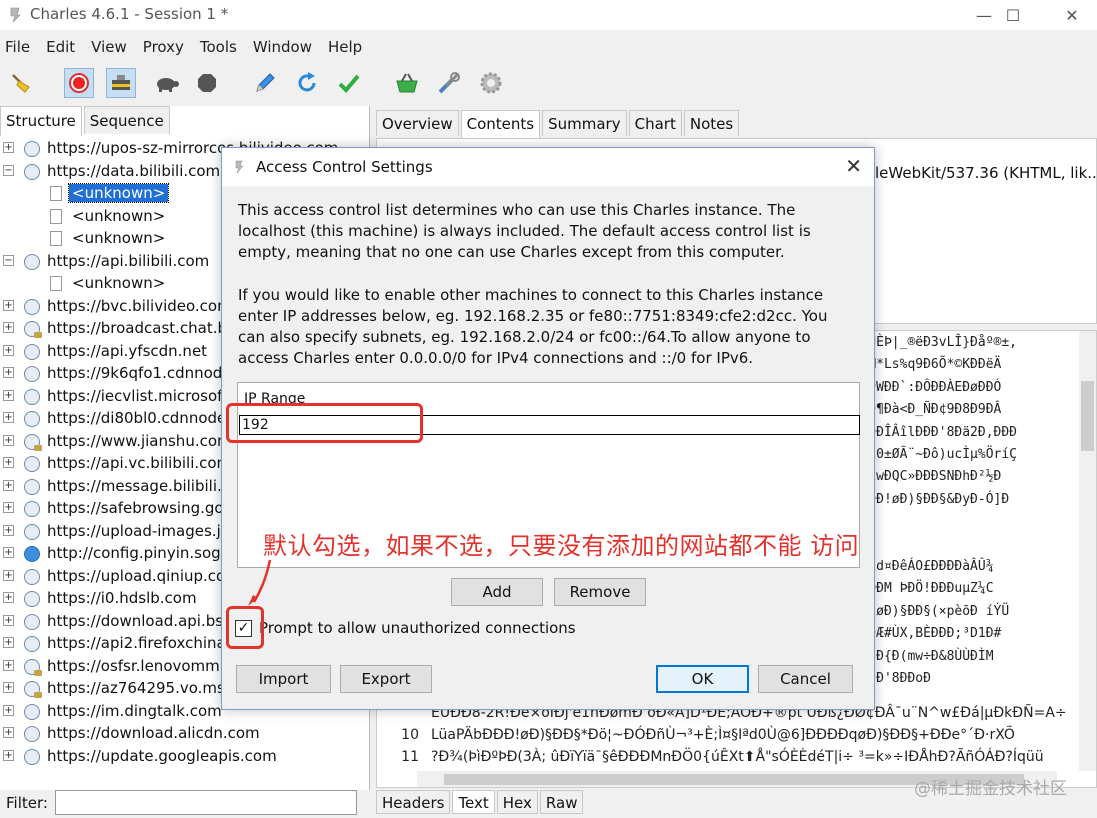 This screenshot has height=818, width=1097. What do you see at coordinates (702, 679) in the screenshot?
I see `ok-button: OK` at bounding box center [702, 679].